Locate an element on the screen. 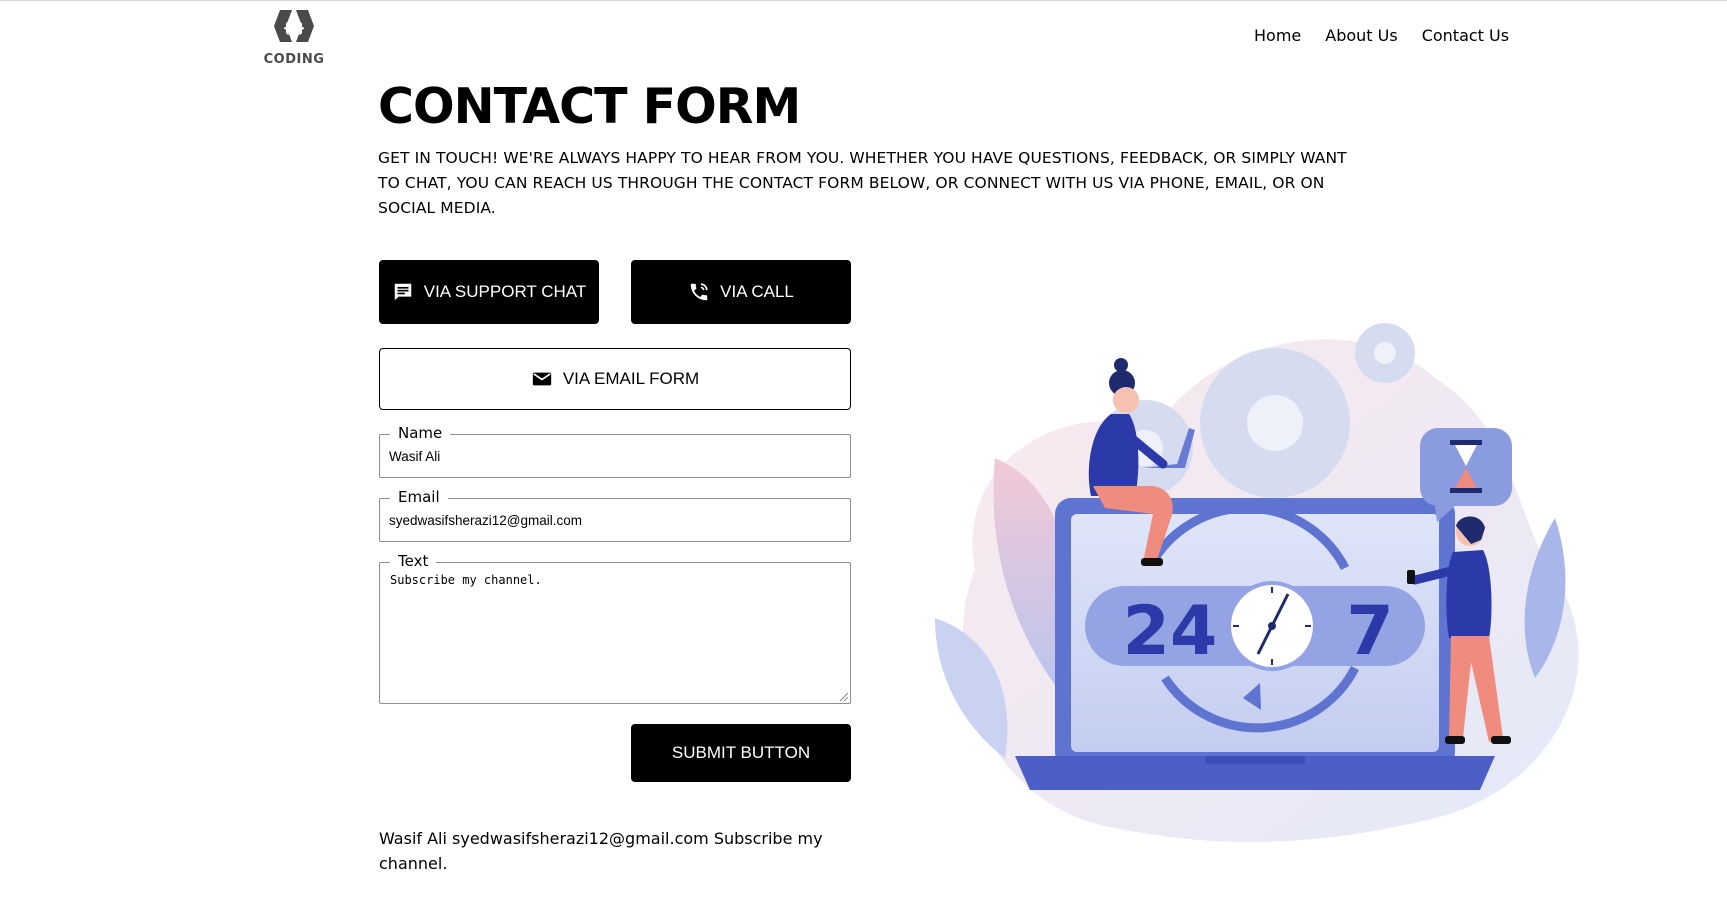 Image resolution: width=1727 pixels, height=911 pixels. text-fieldset: Text Subscribe my channel. is located at coordinates (615, 627).